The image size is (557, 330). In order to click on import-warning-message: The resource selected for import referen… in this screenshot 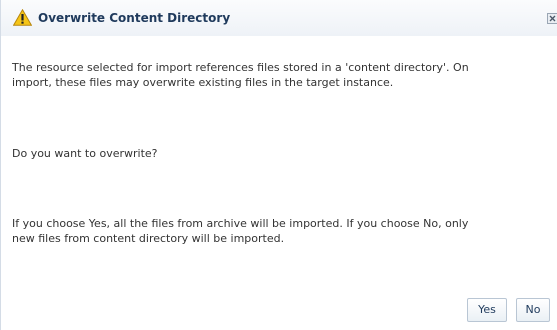, I will do `click(240, 75)`.